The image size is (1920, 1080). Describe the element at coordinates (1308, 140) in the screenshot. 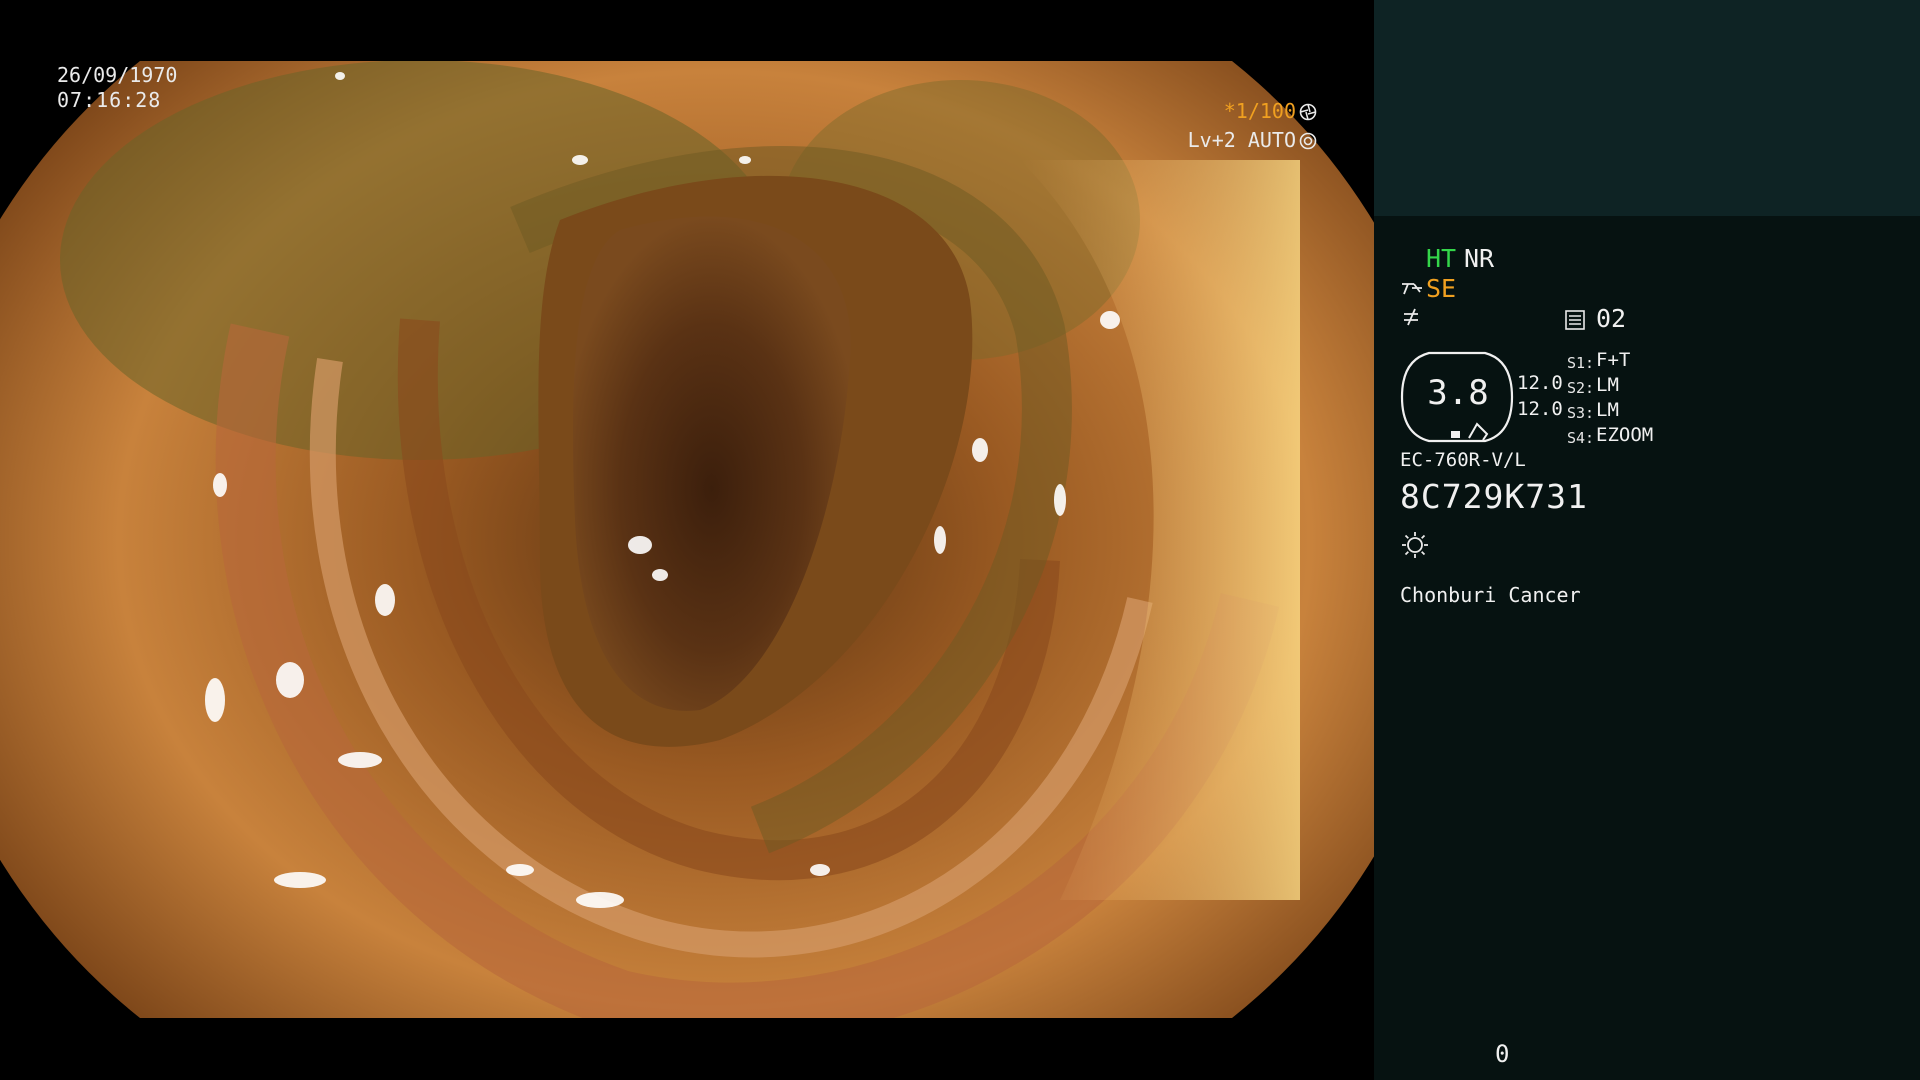

I see `iris-icon` at that location.